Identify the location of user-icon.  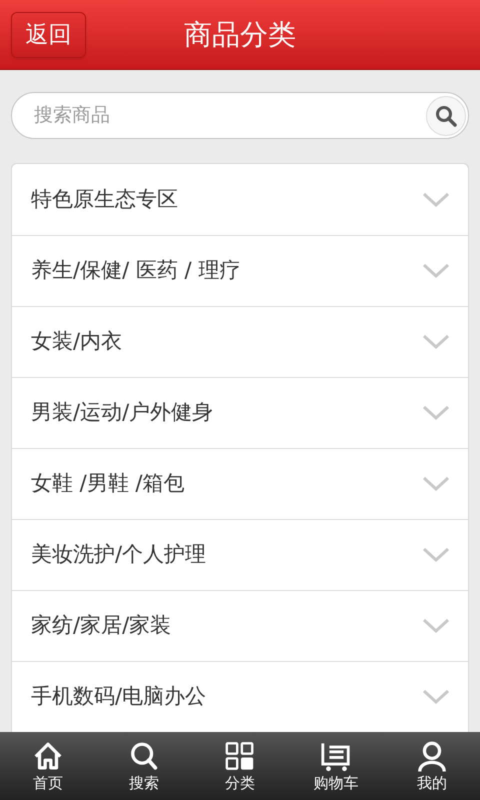
(432, 756).